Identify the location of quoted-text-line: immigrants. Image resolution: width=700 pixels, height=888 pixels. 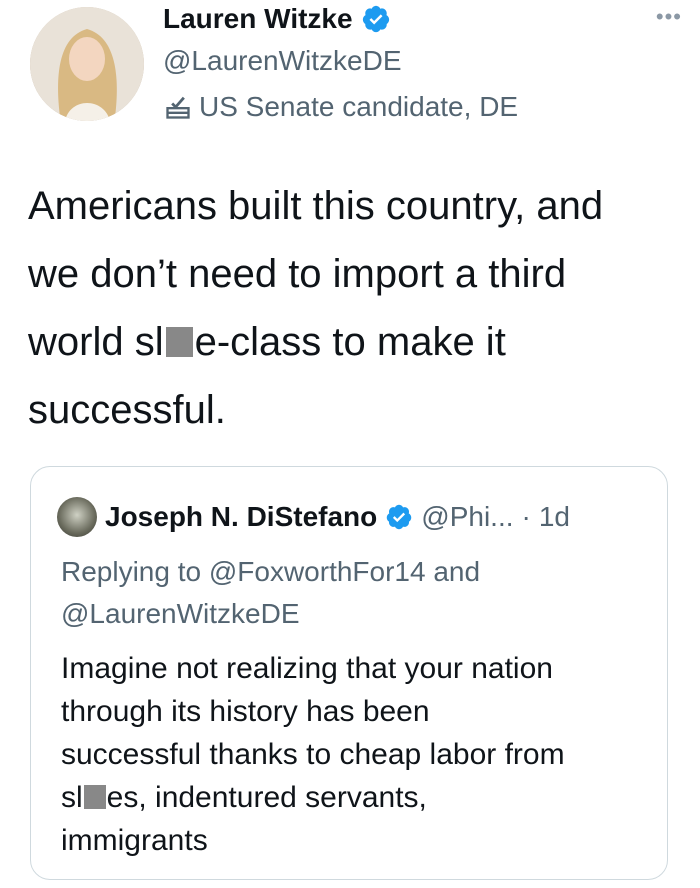
(134, 840).